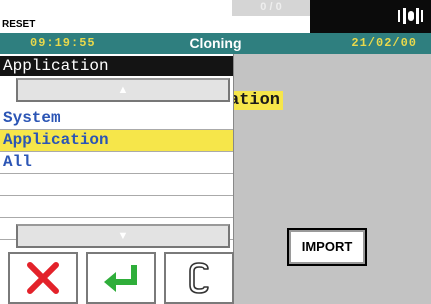  I want to click on scroll-up-button: ▲, so click(123, 90).